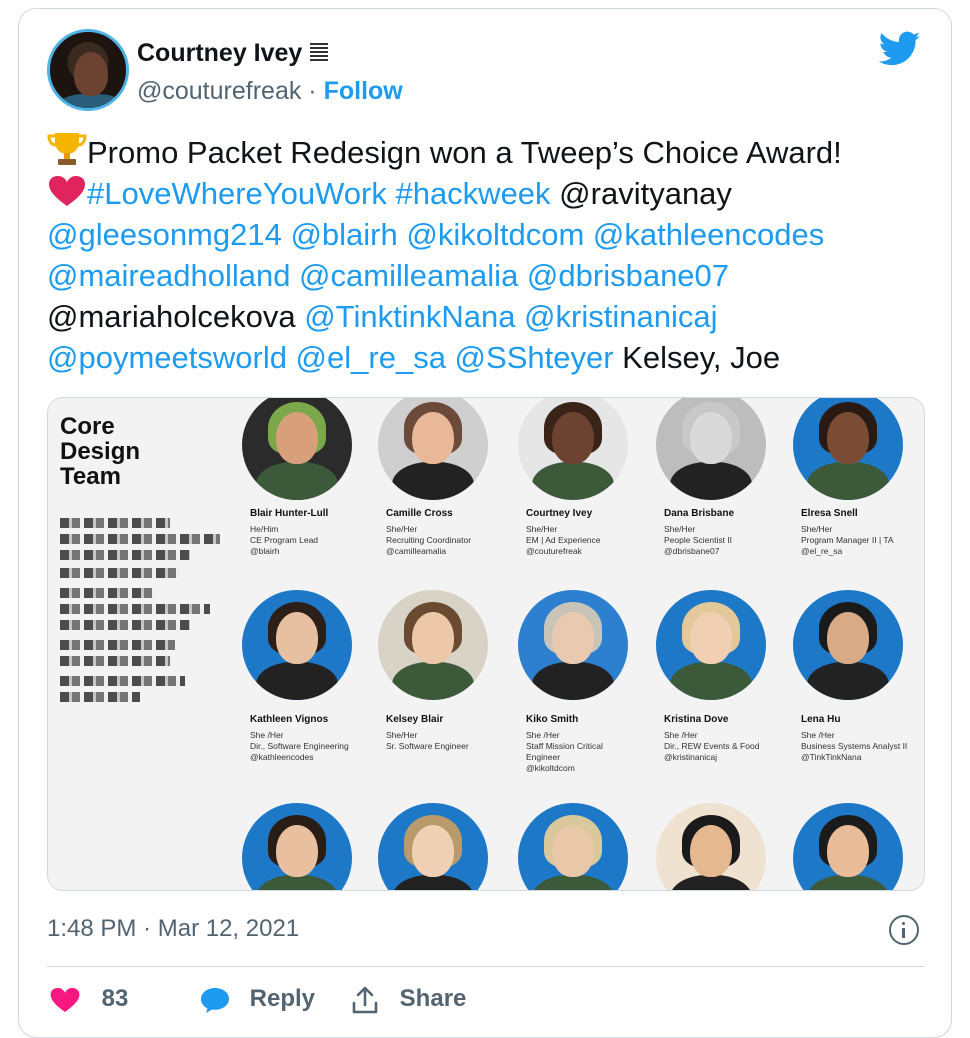 The height and width of the screenshot is (1038, 970). What do you see at coordinates (698, 540) in the screenshot?
I see `team-member-details: She/Her People Scientist II @dbrisbane07` at bounding box center [698, 540].